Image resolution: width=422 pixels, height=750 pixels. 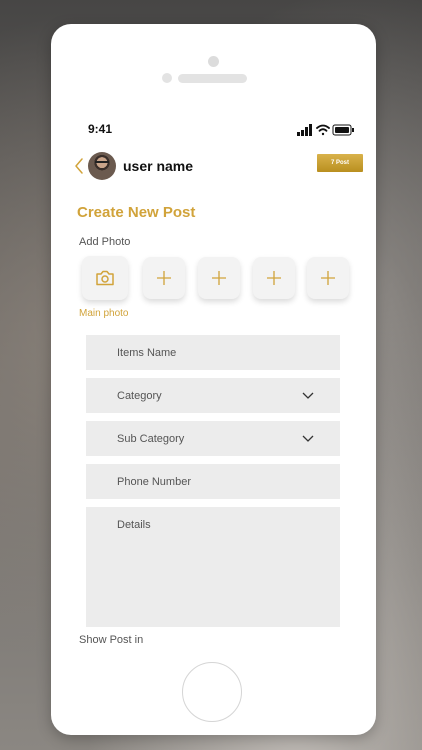 What do you see at coordinates (340, 163) in the screenshot?
I see `post-count-badge: 7 Post` at bounding box center [340, 163].